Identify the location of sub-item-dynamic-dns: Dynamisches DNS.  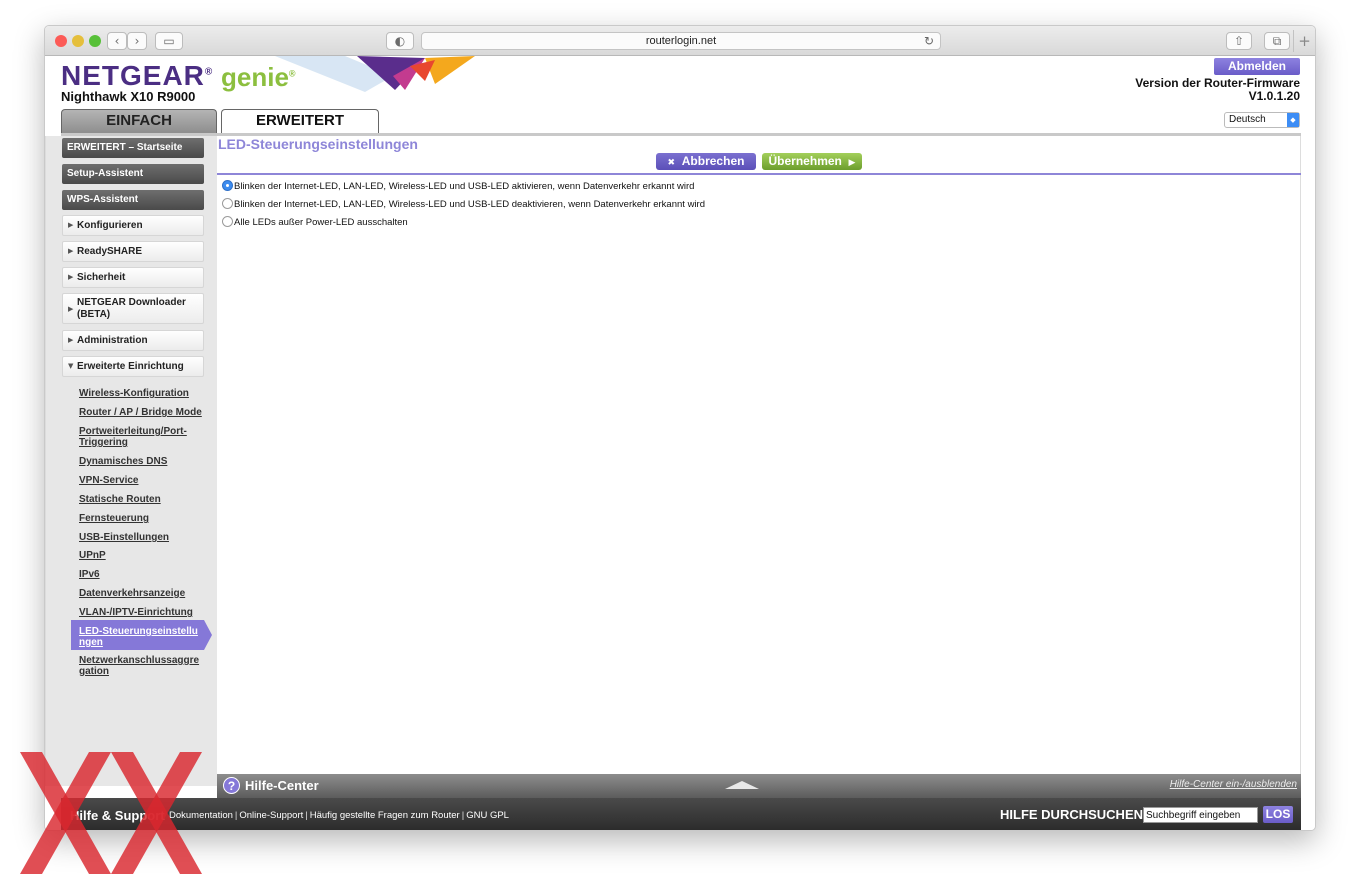
(141, 461).